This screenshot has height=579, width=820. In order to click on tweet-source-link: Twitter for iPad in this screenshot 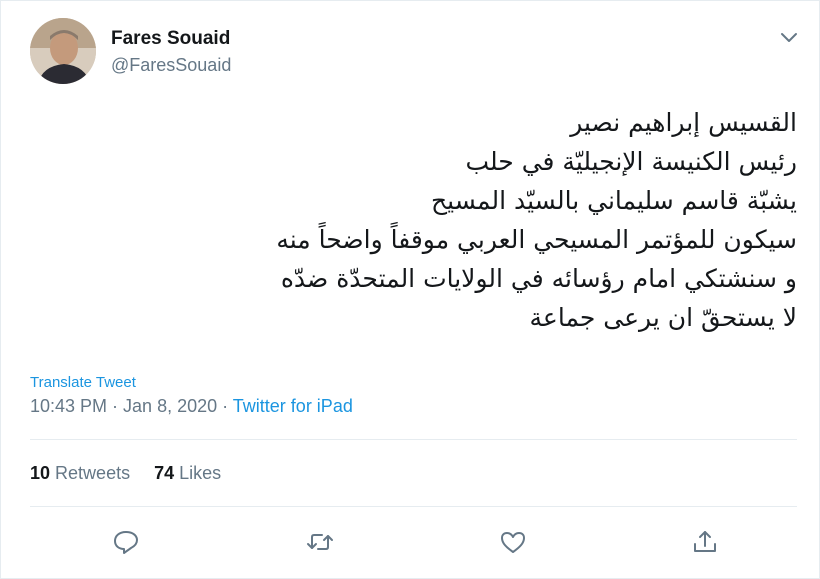, I will do `click(293, 406)`.